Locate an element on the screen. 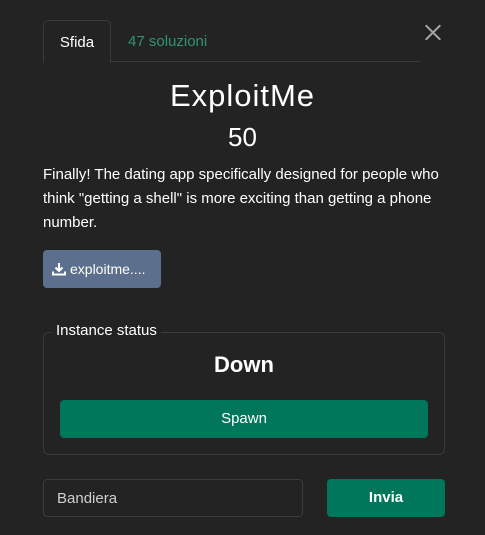  flag-input is located at coordinates (173, 498).